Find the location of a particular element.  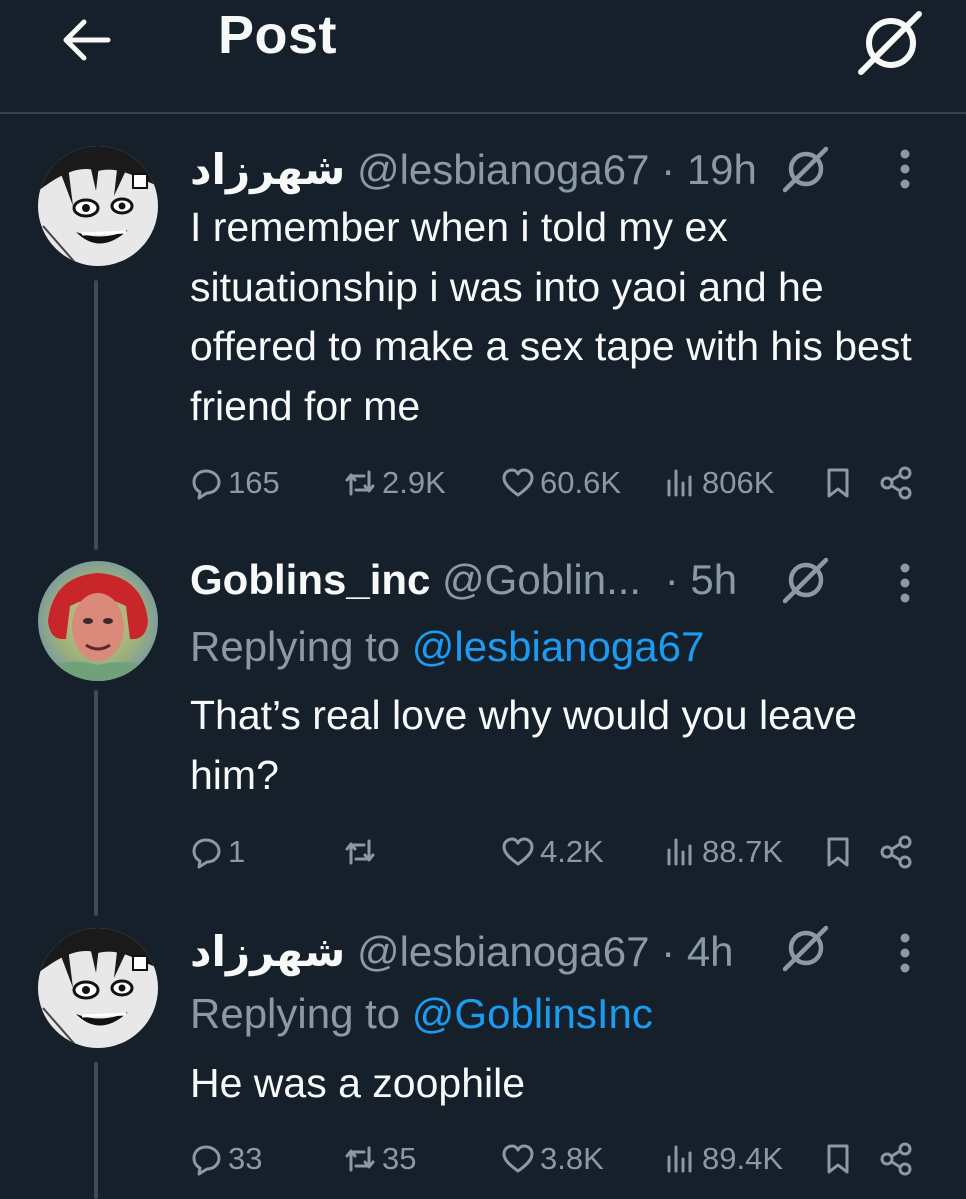

retweet-count: 35 is located at coordinates (399, 1158).